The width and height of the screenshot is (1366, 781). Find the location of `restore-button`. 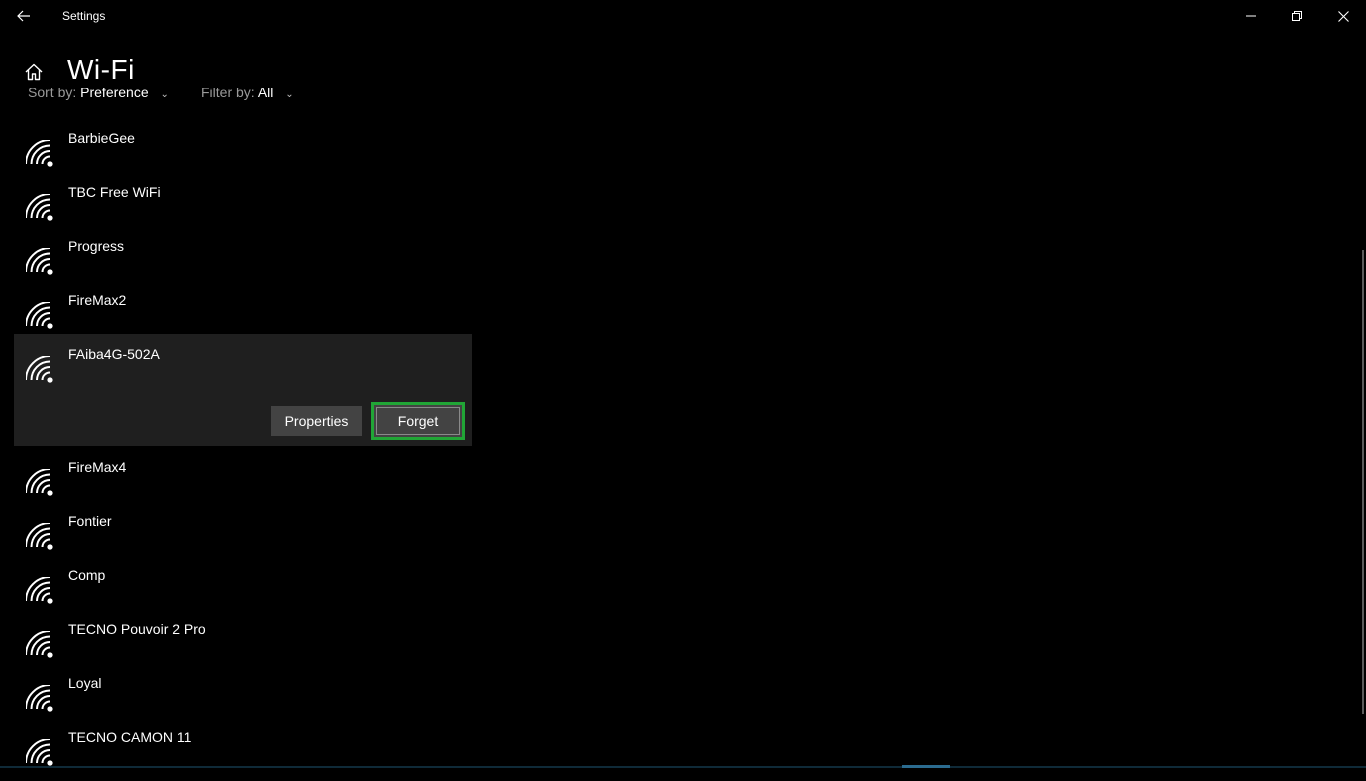

restore-button is located at coordinates (1297, 16).